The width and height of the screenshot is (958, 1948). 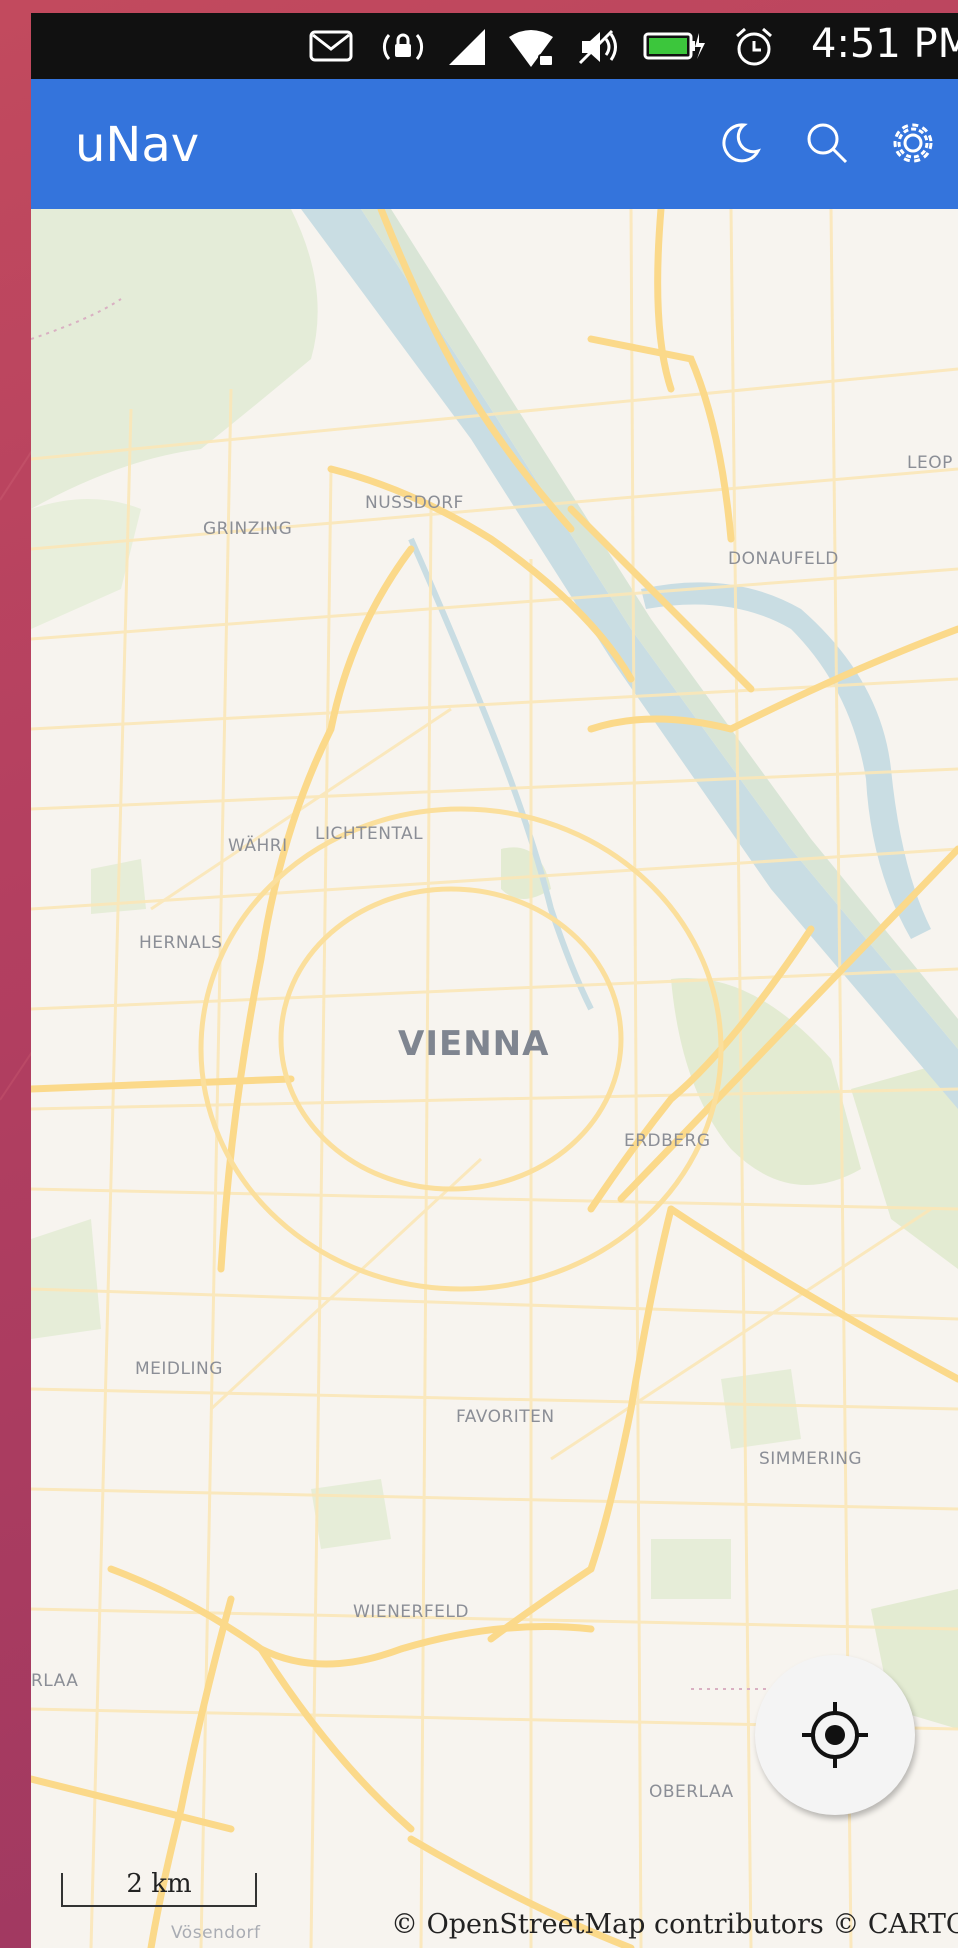 What do you see at coordinates (691, 1792) in the screenshot?
I see `place-label-oberlaa: OBERLAA` at bounding box center [691, 1792].